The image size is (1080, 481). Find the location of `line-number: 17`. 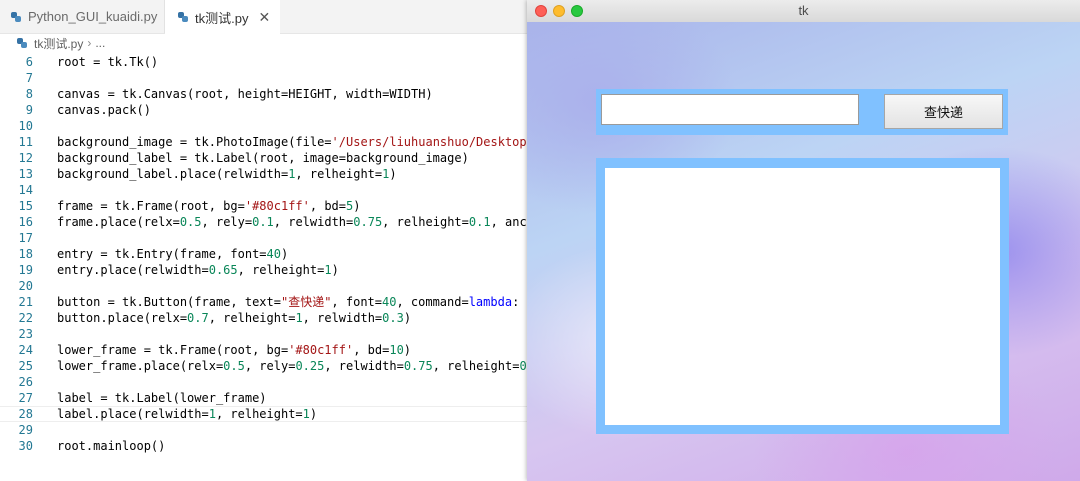

line-number: 17 is located at coordinates (25, 238).